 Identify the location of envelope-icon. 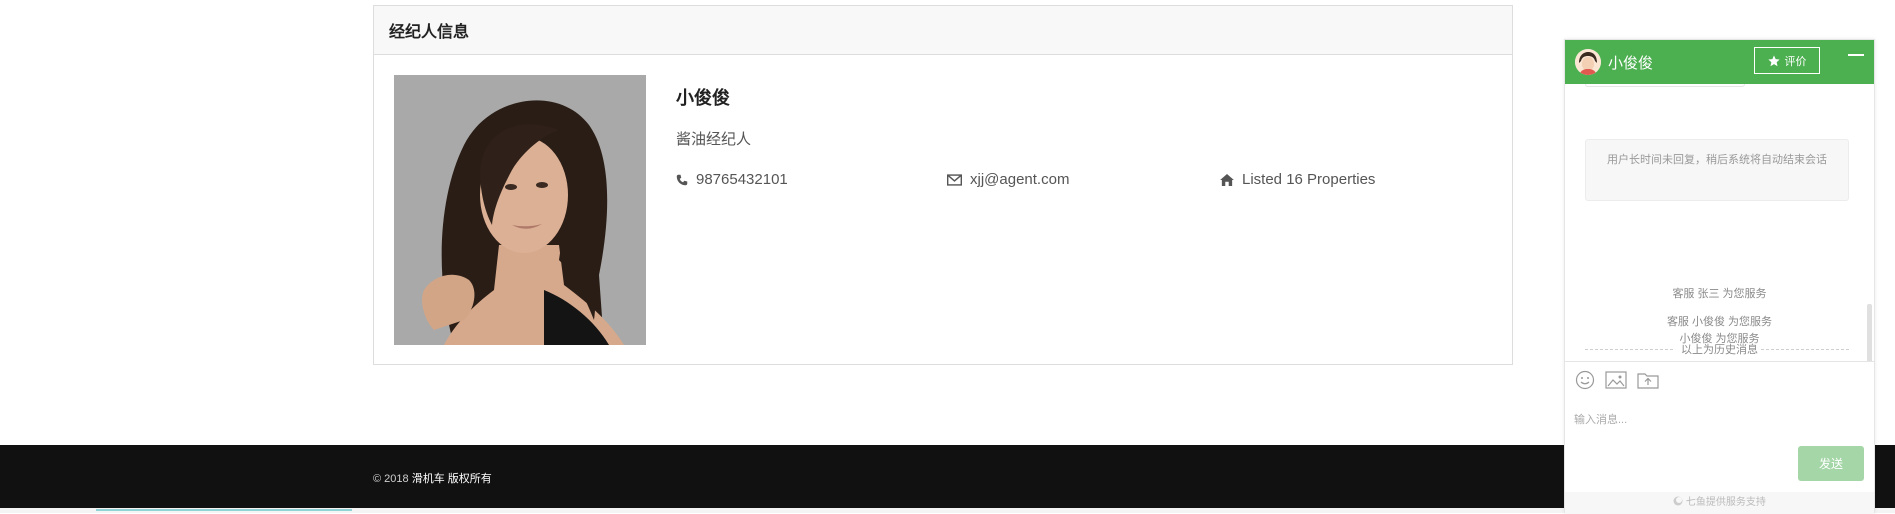
(954, 179).